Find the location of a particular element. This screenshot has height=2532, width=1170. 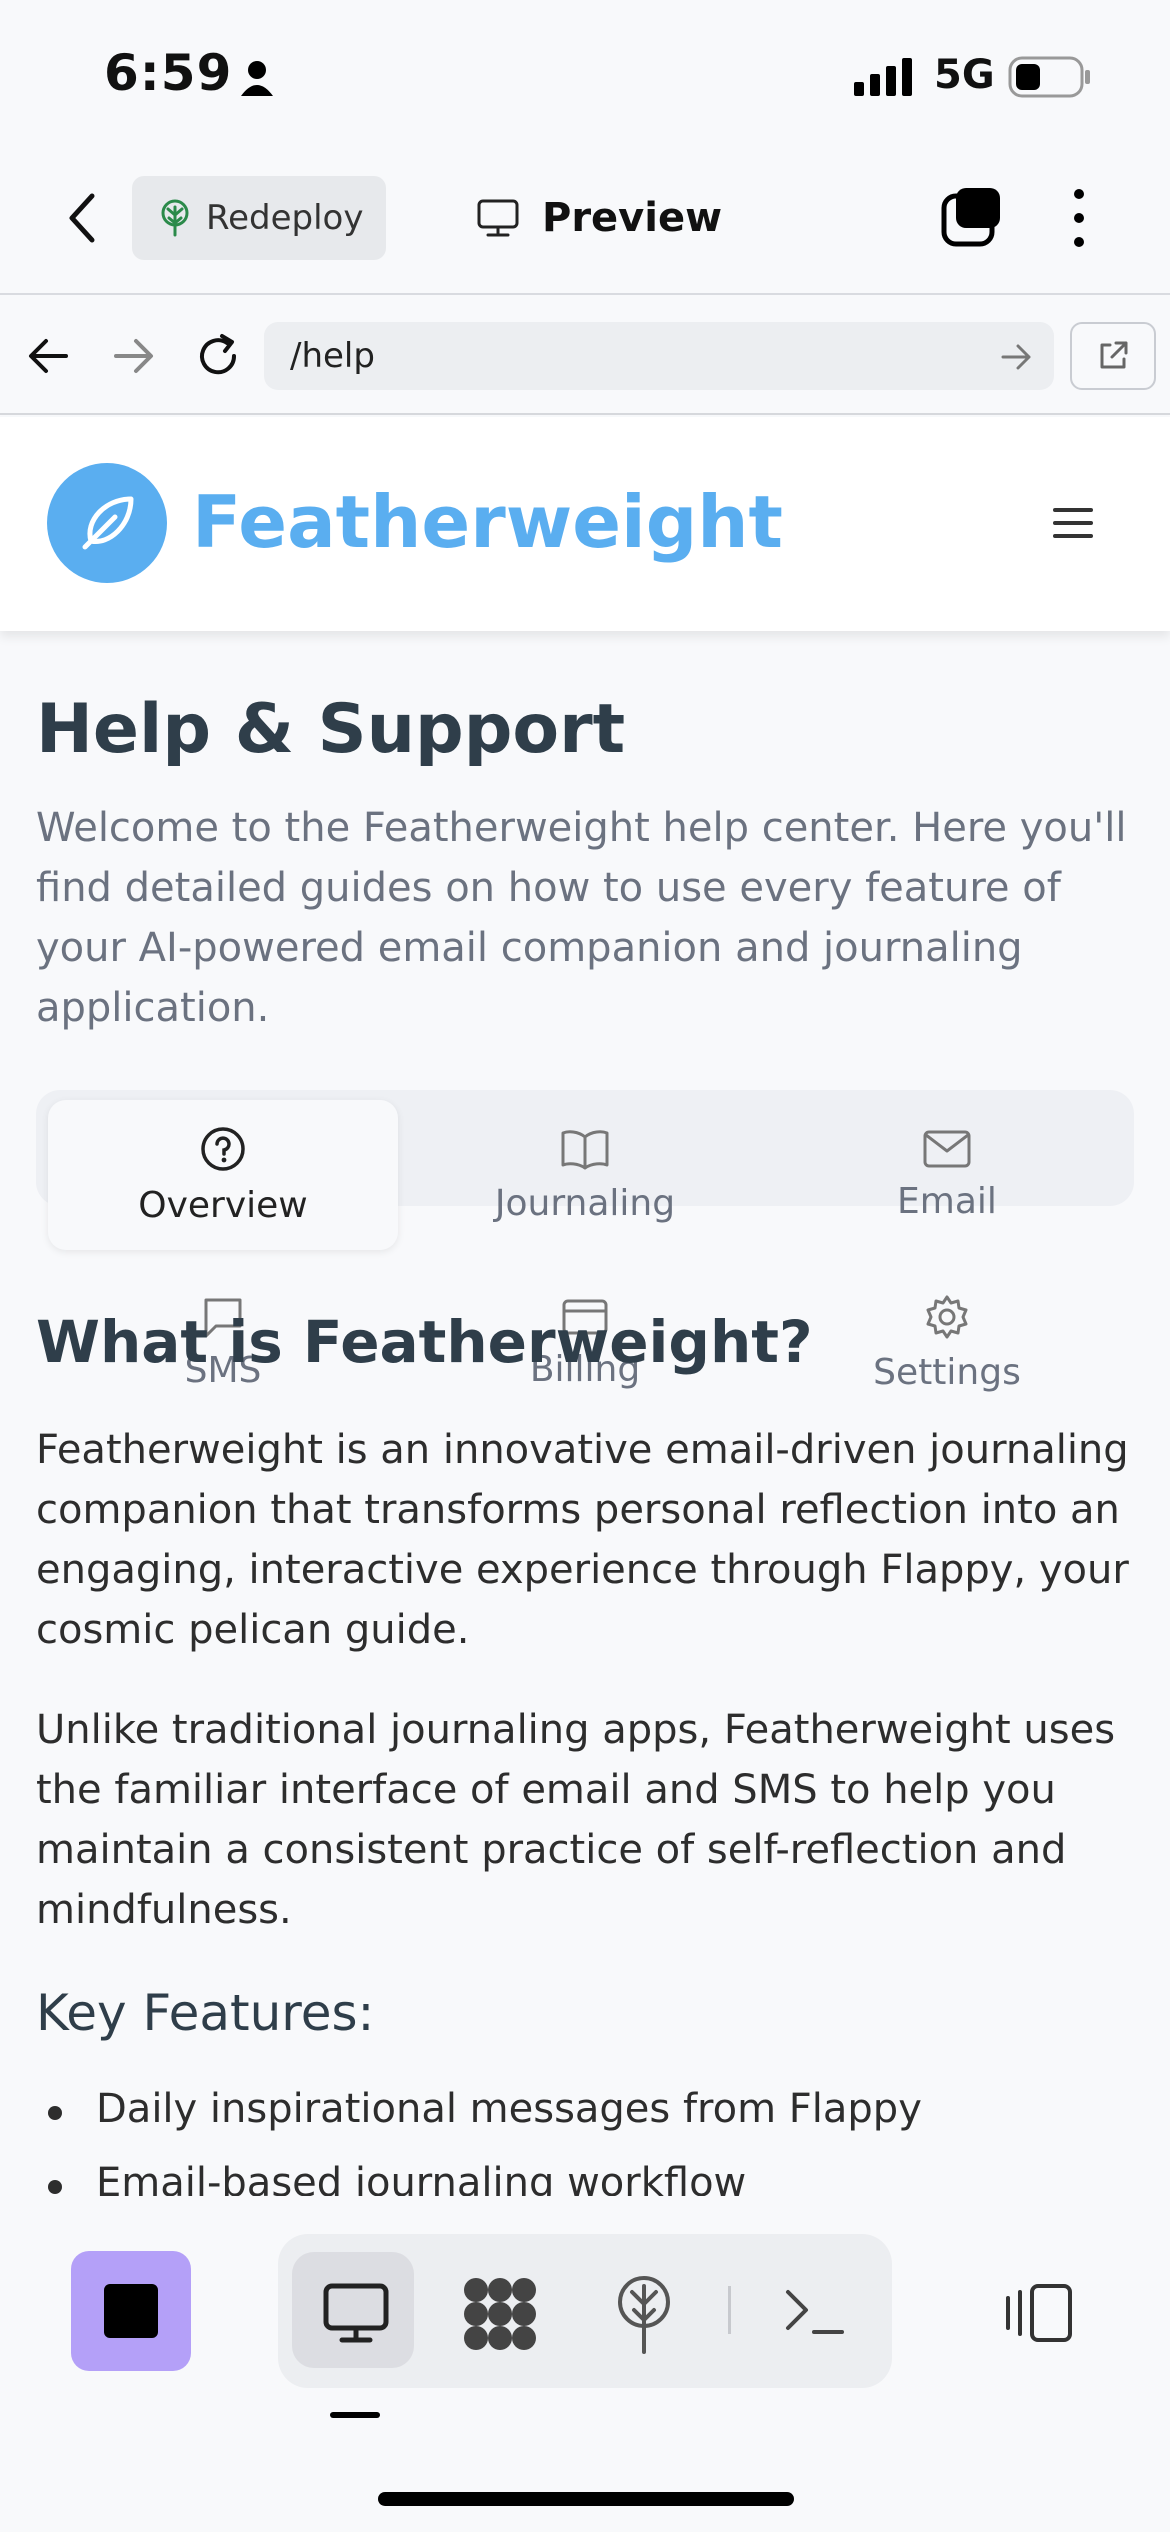

back-chevron-icon is located at coordinates (84, 218).